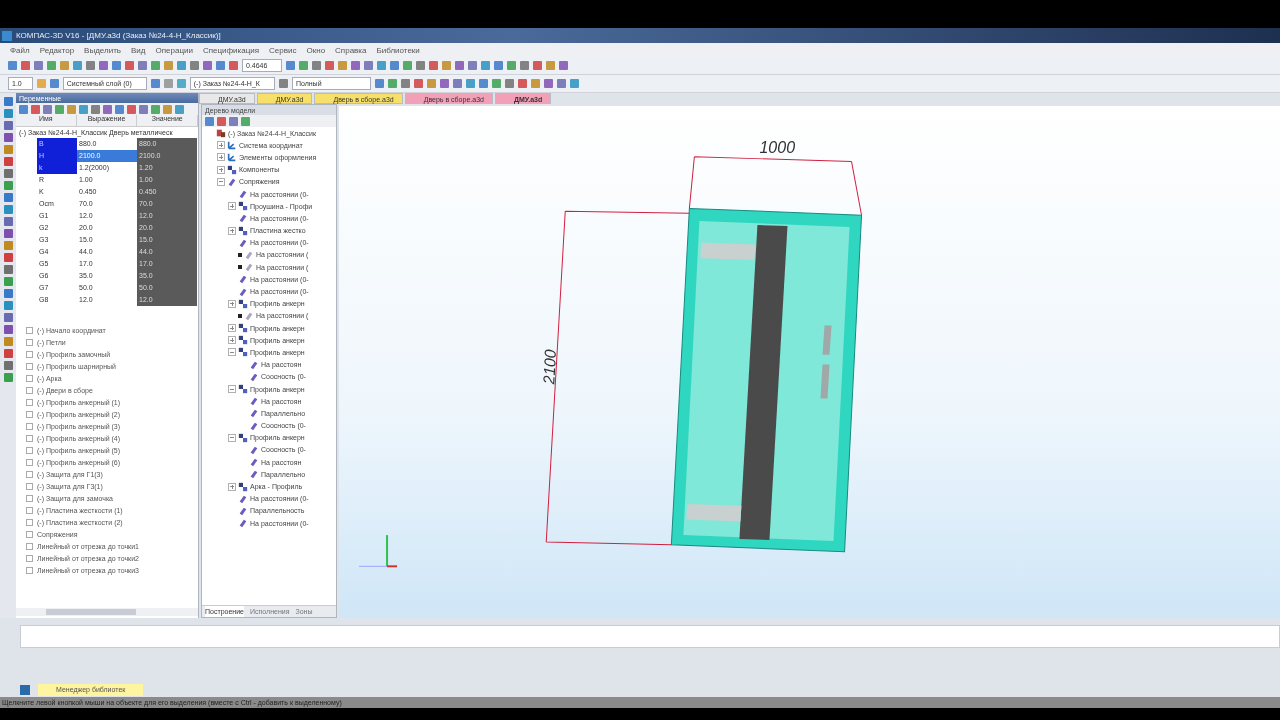  What do you see at coordinates (775, 186) in the screenshot?
I see `dimension-line` at bounding box center [775, 186].